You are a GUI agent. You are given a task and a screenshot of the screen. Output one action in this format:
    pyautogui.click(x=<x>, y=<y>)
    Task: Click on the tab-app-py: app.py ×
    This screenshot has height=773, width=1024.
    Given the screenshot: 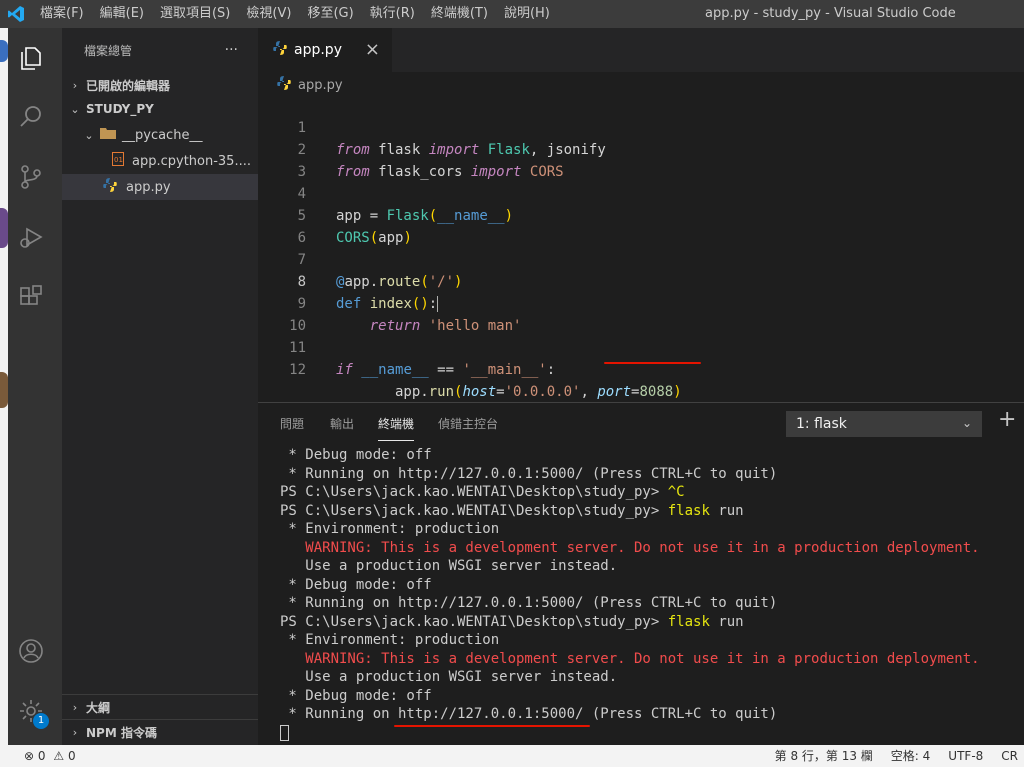 What is the action you would take?
    pyautogui.click(x=325, y=50)
    